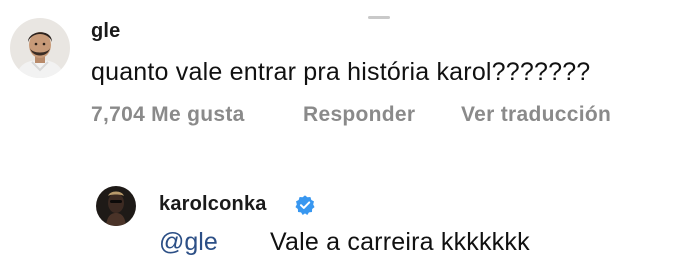  I want to click on verified-badge-icon, so click(305, 205).